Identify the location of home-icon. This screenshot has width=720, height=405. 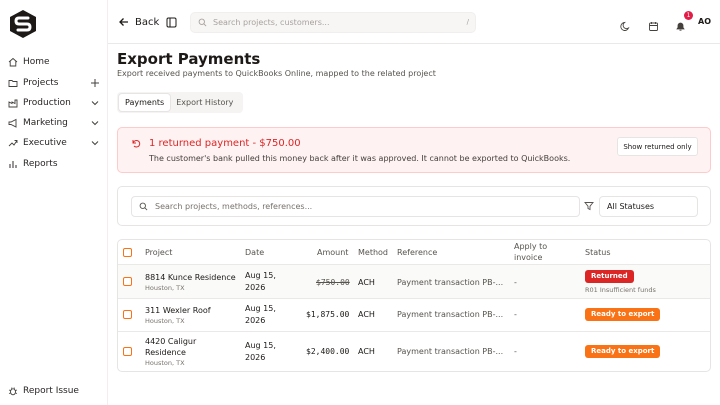
(13, 62).